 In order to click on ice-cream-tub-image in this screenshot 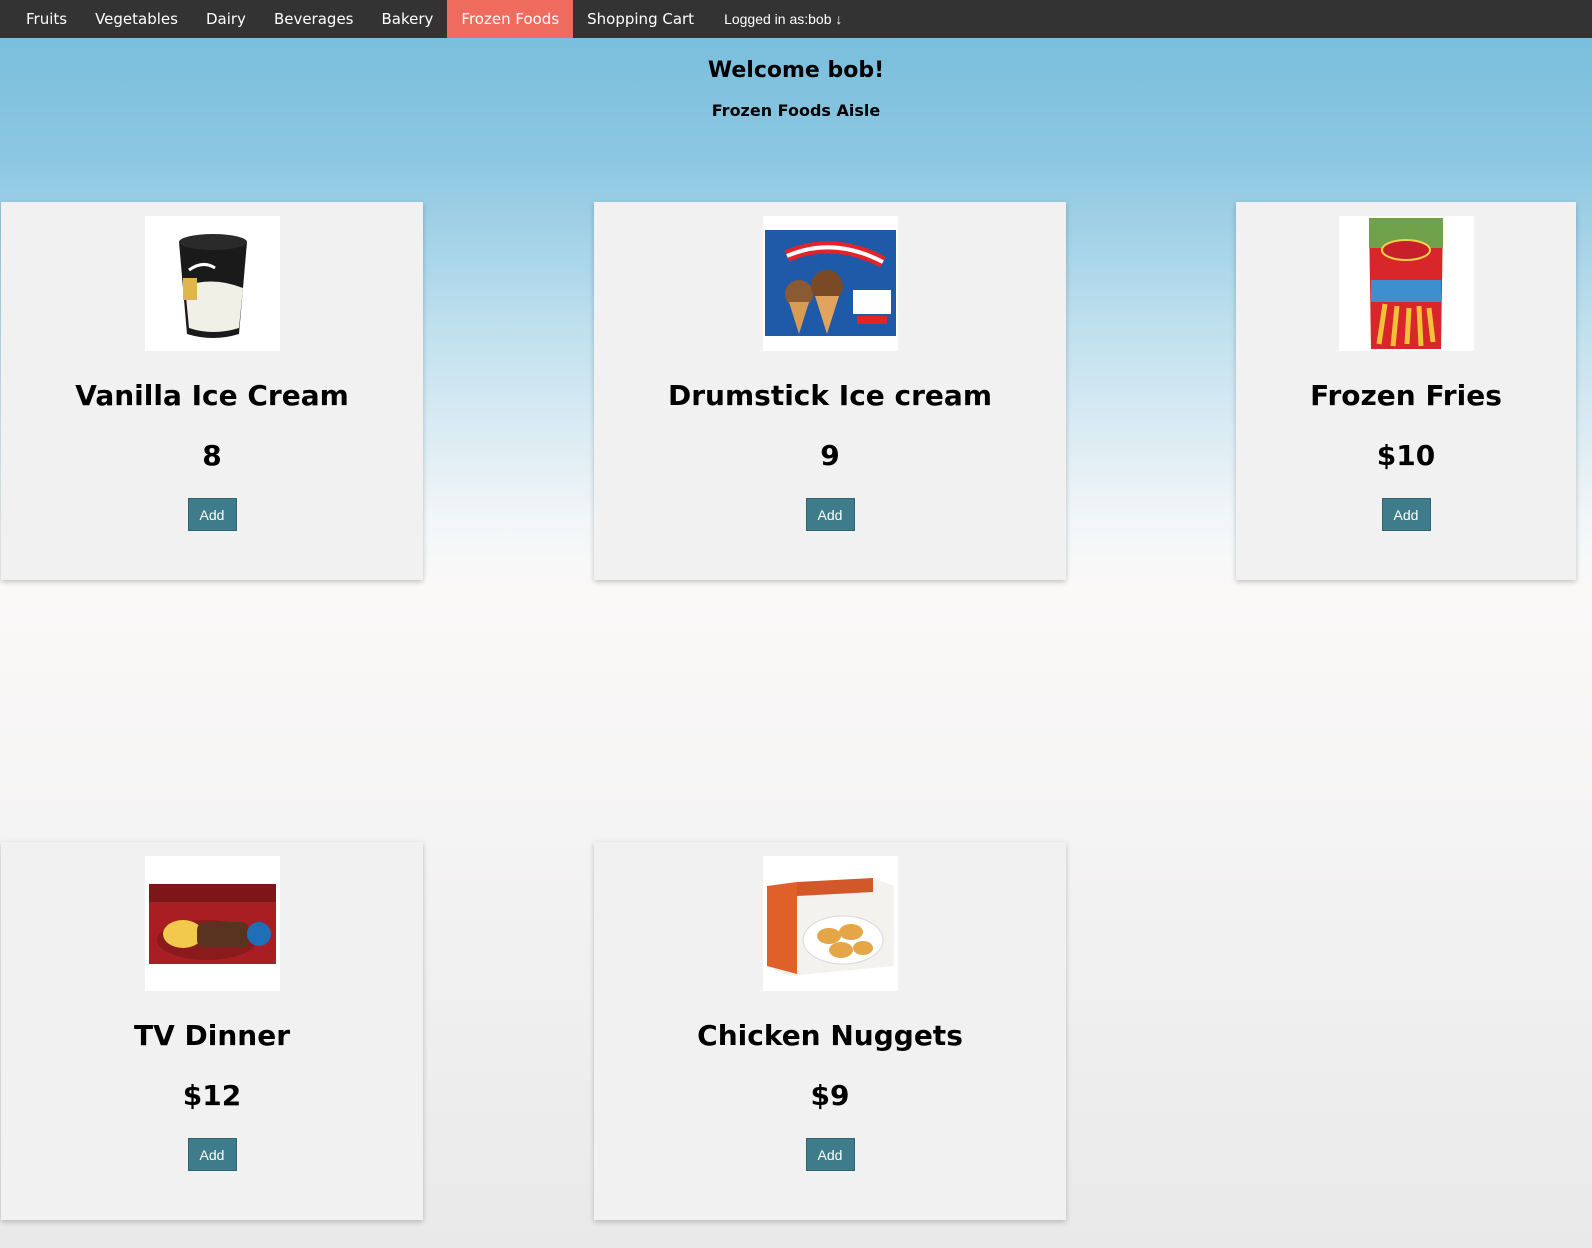, I will do `click(212, 283)`.